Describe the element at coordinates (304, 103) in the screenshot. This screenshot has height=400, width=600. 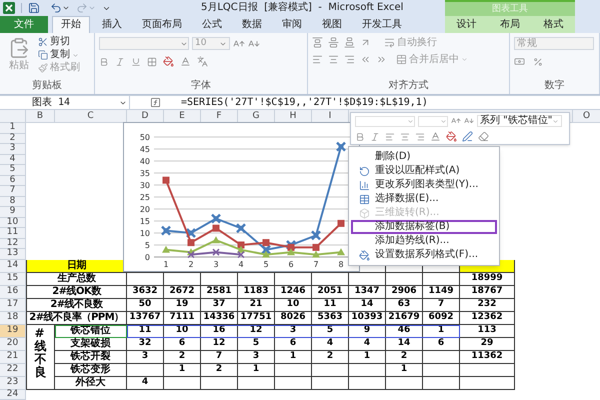
I see `formula-text: =SERIES('27T'!$C$19,,'27T'!$D$19:$L$19,1)` at that location.